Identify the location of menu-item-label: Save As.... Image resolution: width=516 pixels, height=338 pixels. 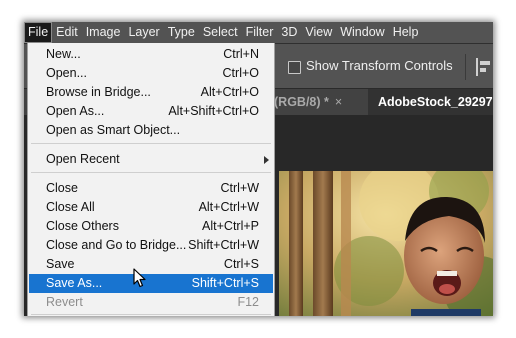
(74, 283).